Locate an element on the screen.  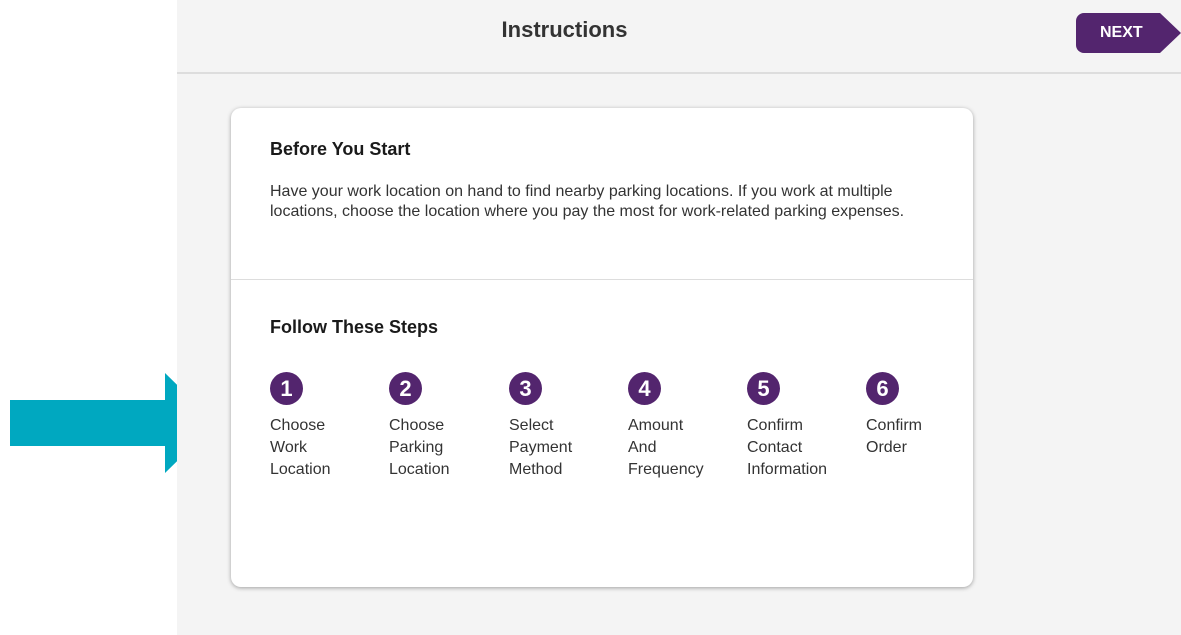
step-3: 3 Select Payment Method is located at coordinates (564, 426).